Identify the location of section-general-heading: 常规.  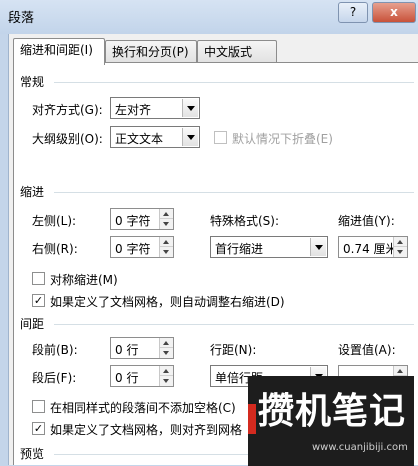
(32, 82).